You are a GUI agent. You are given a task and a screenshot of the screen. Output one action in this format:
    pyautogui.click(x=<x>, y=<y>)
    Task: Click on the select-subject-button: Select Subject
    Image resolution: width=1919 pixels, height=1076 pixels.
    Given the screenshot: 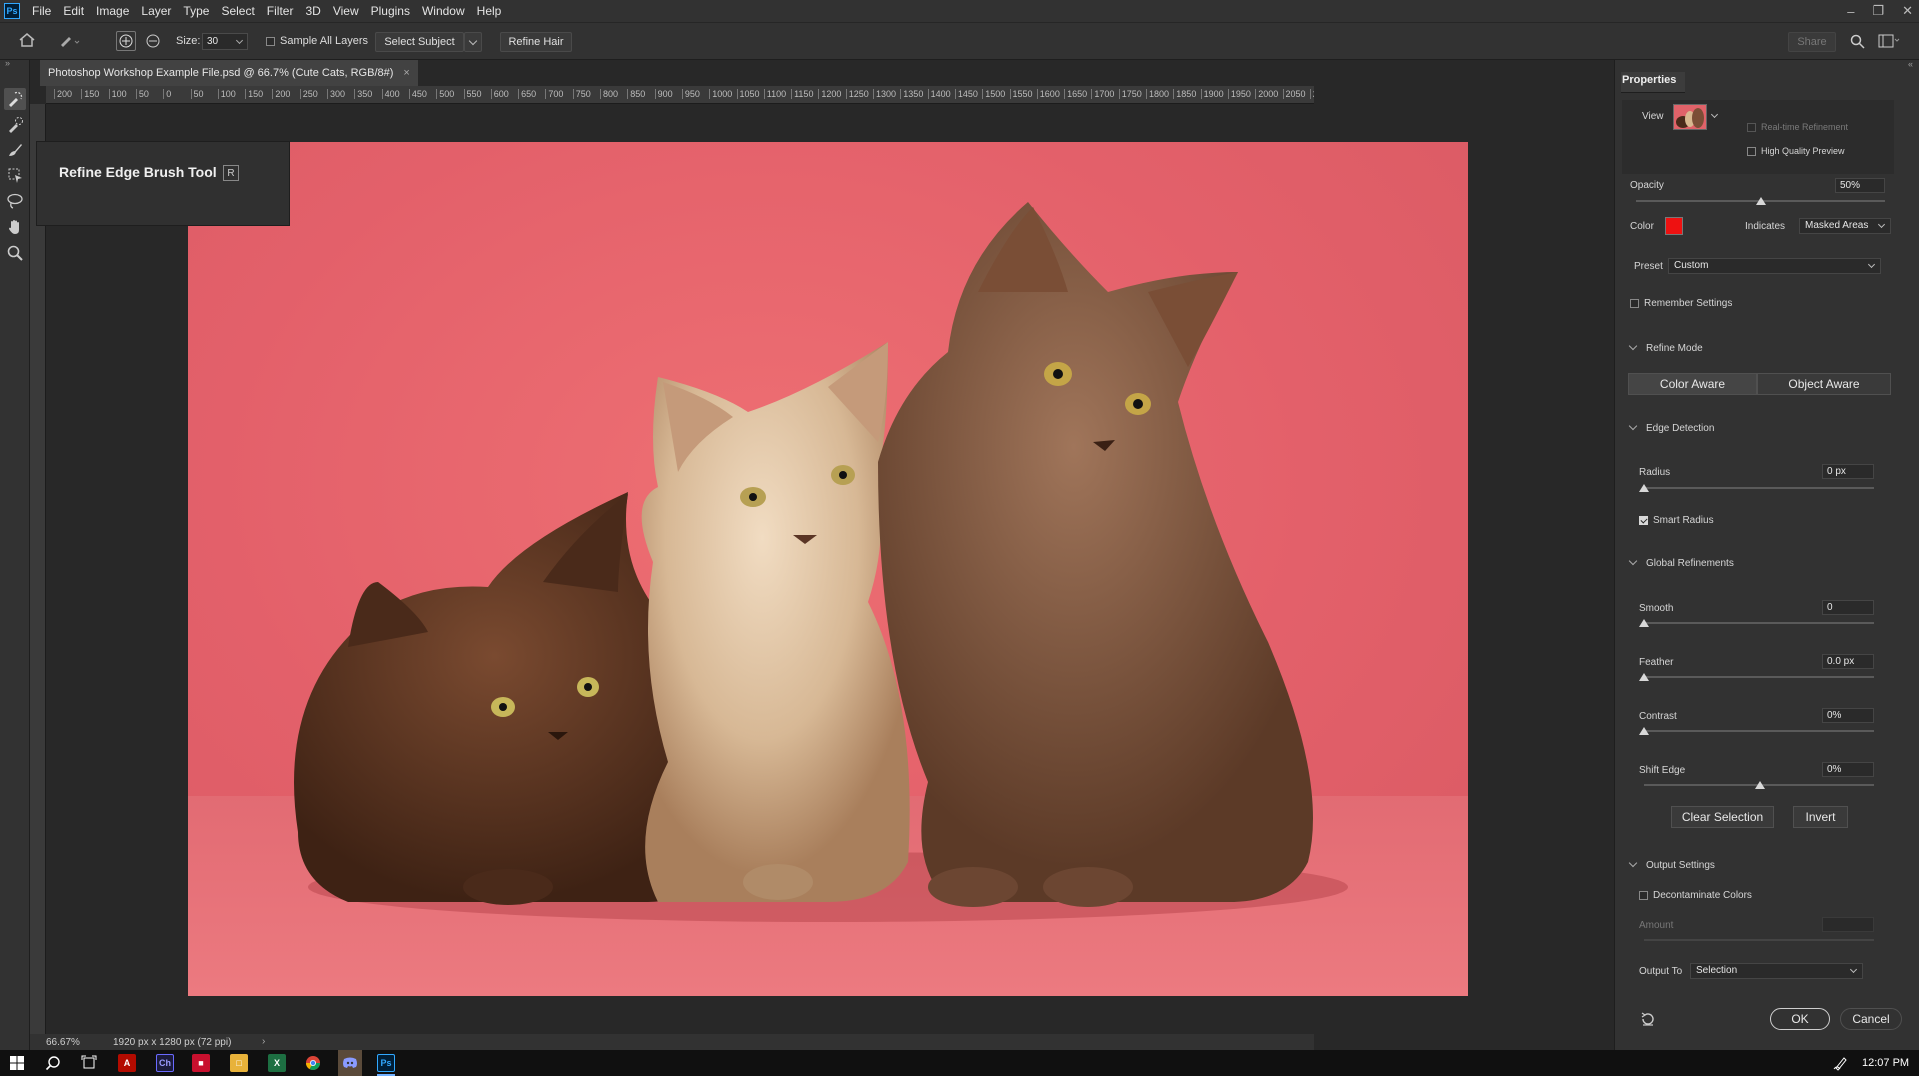 What is the action you would take?
    pyautogui.click(x=419, y=42)
    